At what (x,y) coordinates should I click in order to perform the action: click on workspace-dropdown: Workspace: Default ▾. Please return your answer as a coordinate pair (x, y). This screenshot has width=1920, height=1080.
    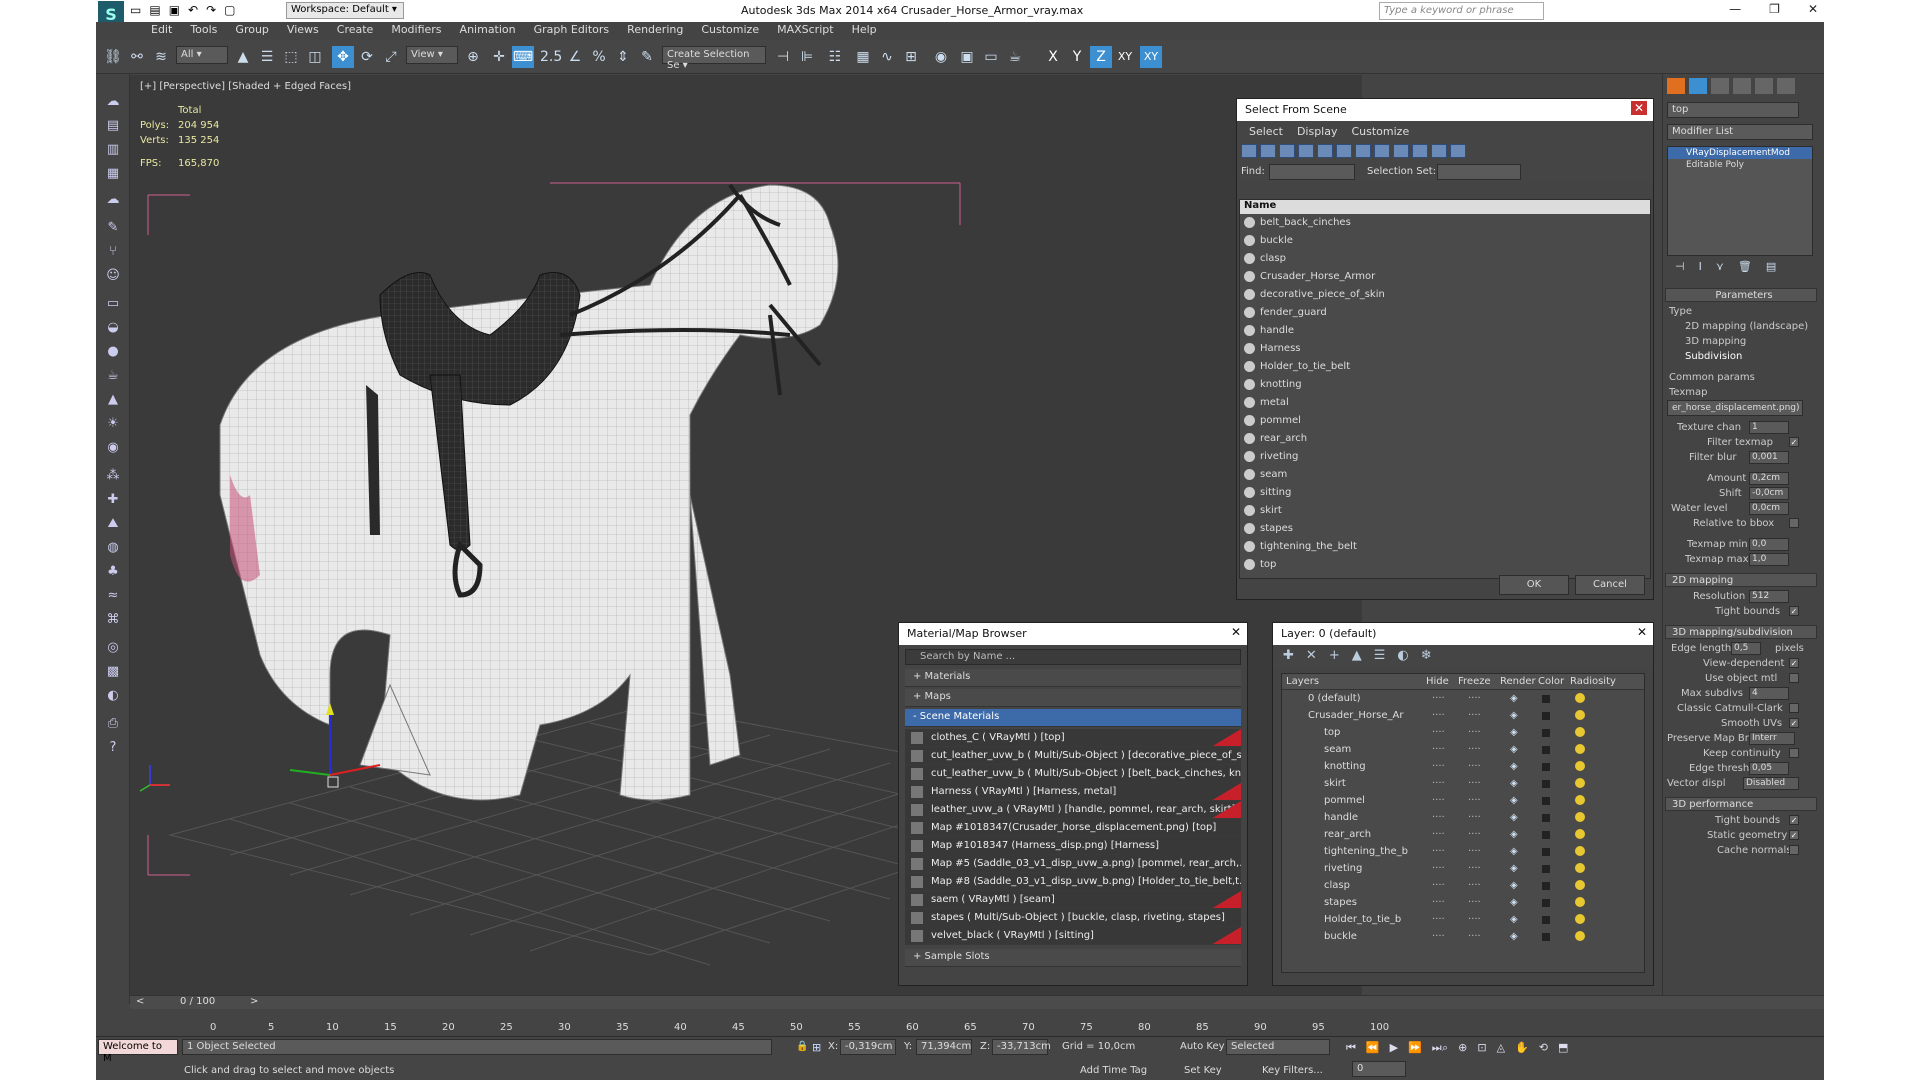
    Looking at the image, I should click on (345, 10).